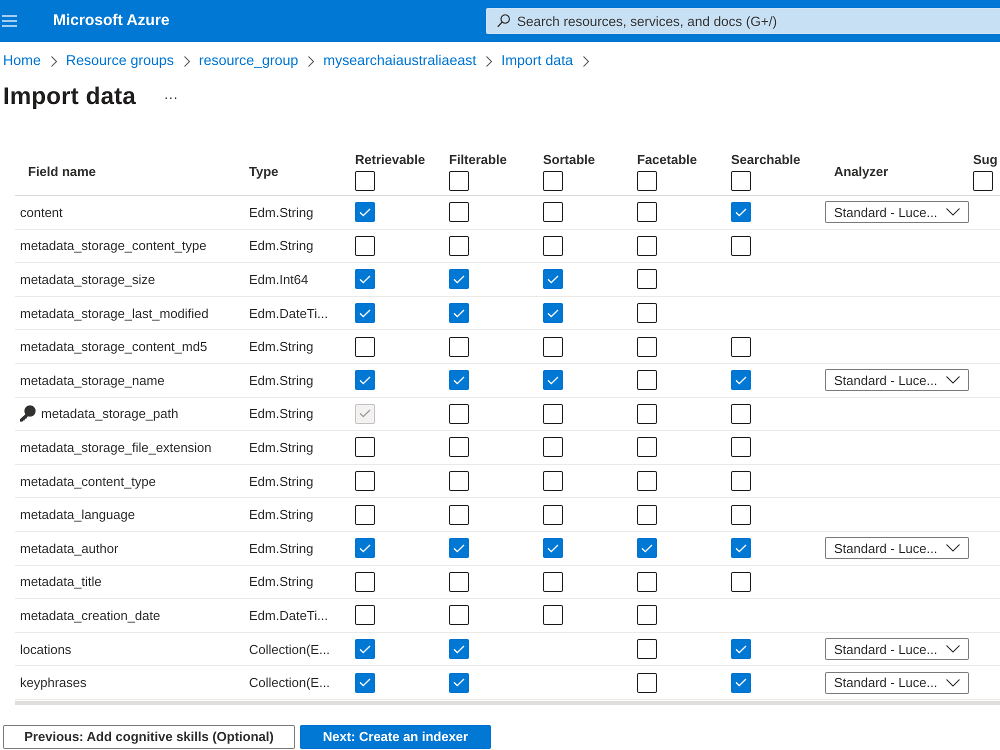  Describe the element at coordinates (9, 21) in the screenshot. I see `menu-icon` at that location.